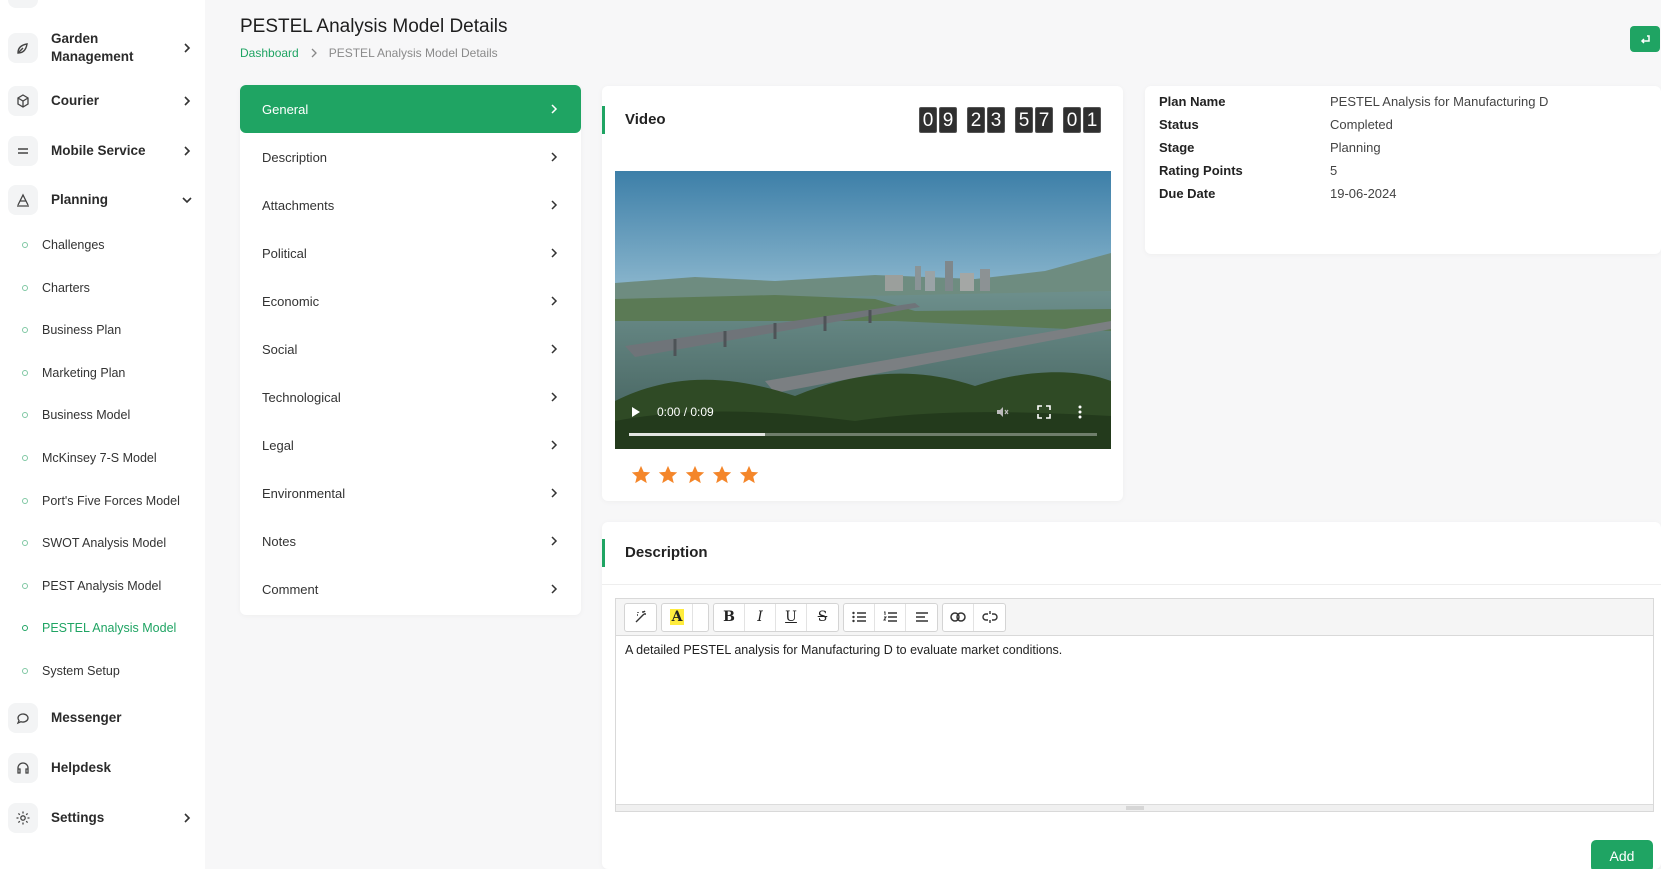 The height and width of the screenshot is (869, 1661). Describe the element at coordinates (636, 412) in the screenshot. I see `play-icon` at that location.